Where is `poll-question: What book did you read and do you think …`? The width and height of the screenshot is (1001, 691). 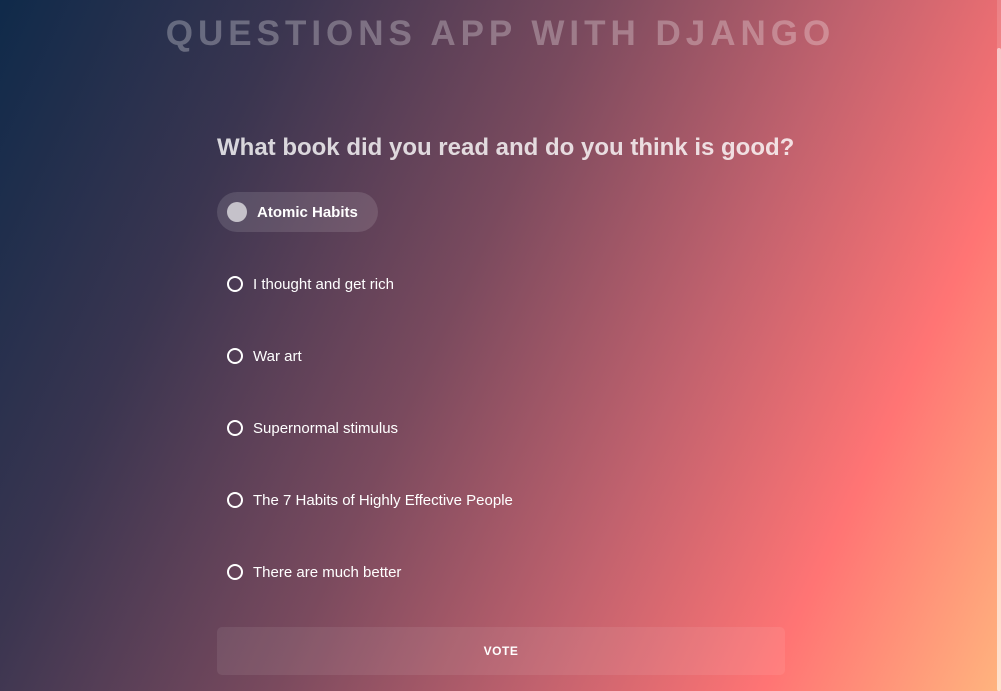 poll-question: What book did you read and do you think … is located at coordinates (506, 147).